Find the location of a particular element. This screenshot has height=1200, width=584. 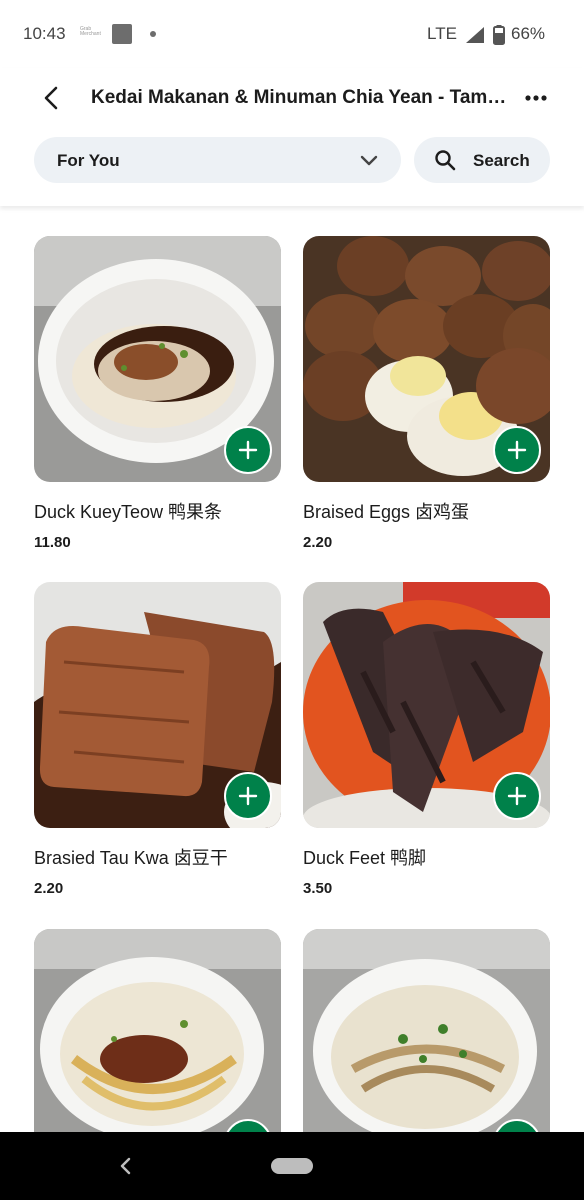

notification-icon is located at coordinates (122, 34).